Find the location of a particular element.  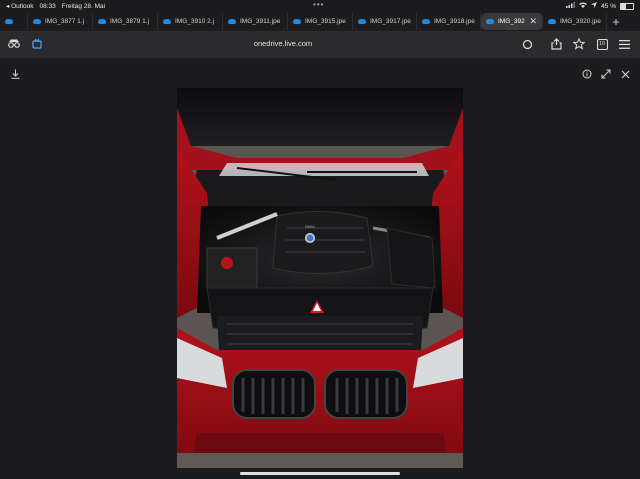

tab-count-button: 10 is located at coordinates (602, 44).